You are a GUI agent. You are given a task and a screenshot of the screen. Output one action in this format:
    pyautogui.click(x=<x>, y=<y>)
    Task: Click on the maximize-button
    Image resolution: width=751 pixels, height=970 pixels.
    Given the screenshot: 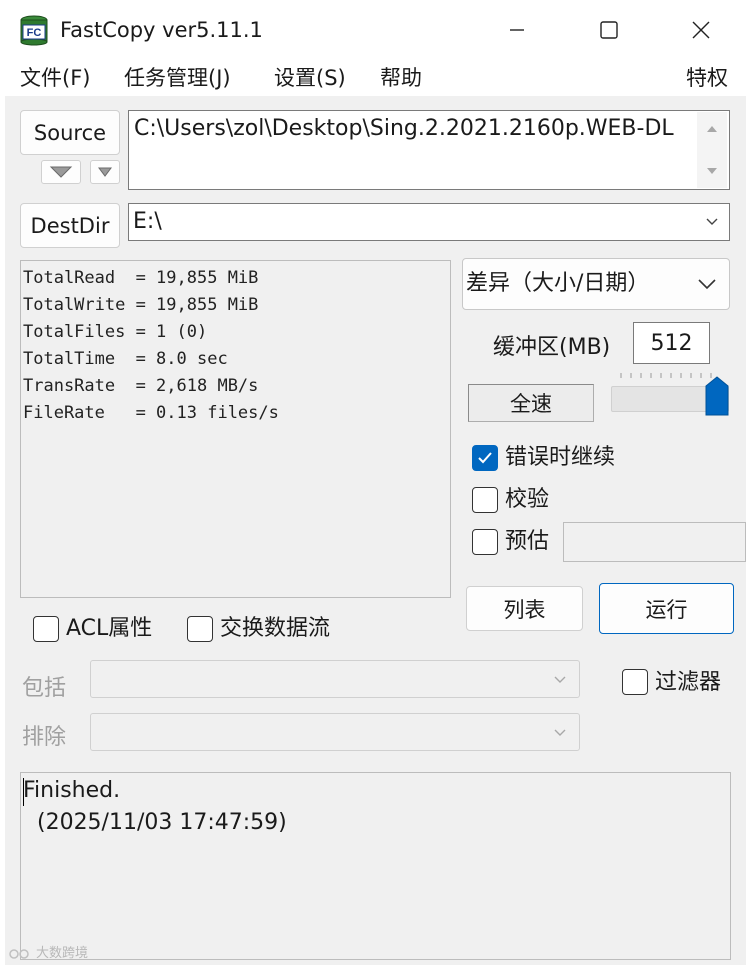 What is the action you would take?
    pyautogui.click(x=609, y=30)
    